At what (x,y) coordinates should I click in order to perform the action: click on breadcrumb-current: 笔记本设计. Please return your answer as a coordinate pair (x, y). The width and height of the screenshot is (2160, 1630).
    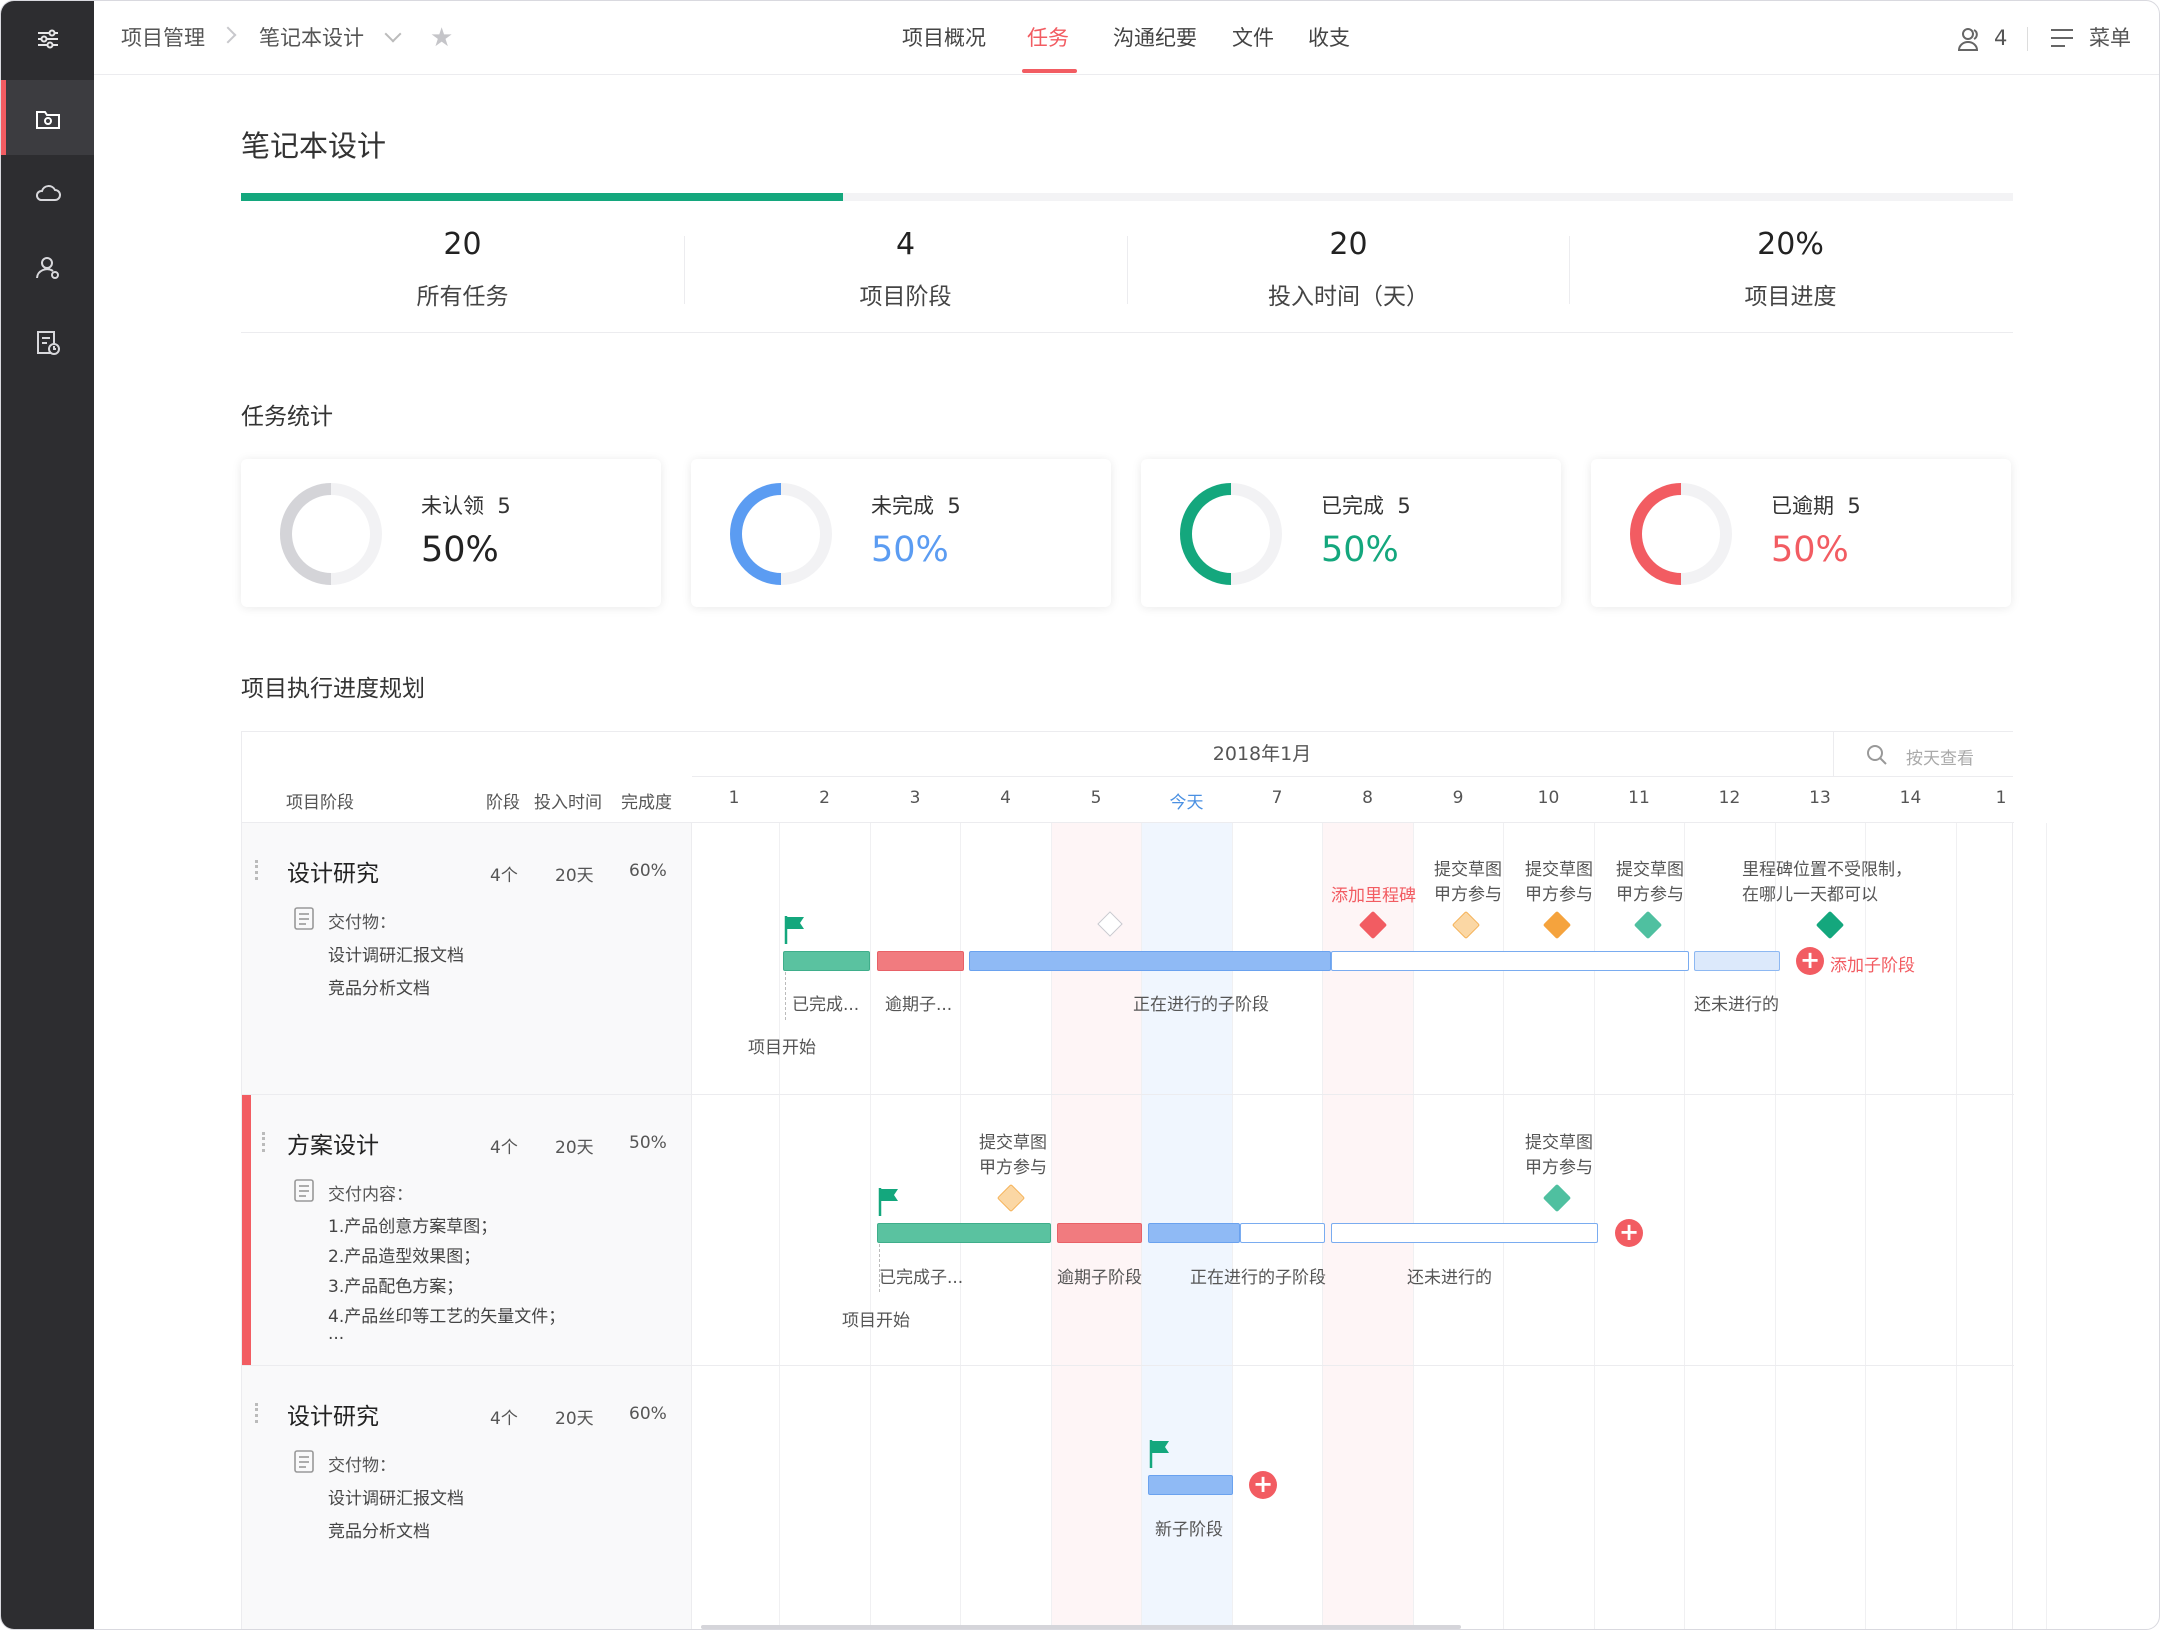
    Looking at the image, I should click on (311, 38).